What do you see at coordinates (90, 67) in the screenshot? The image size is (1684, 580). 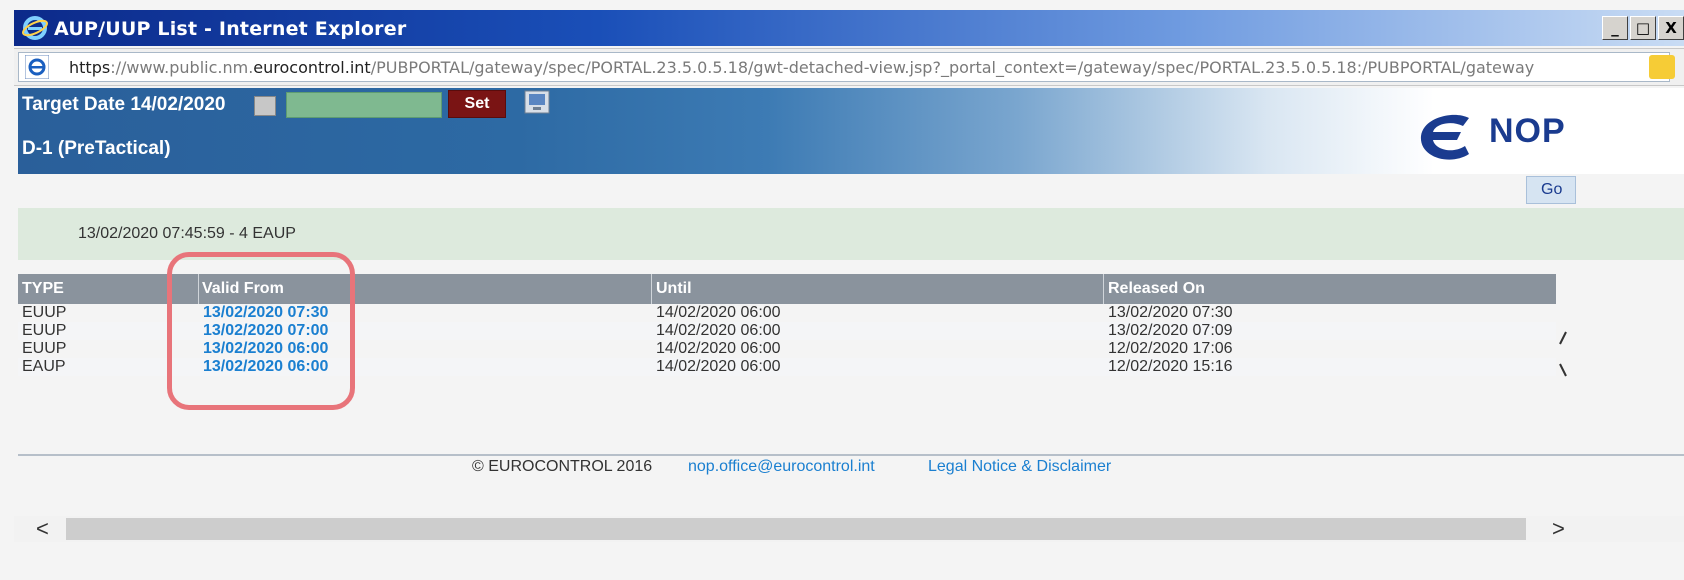 I see `url-protocol: https` at bounding box center [90, 67].